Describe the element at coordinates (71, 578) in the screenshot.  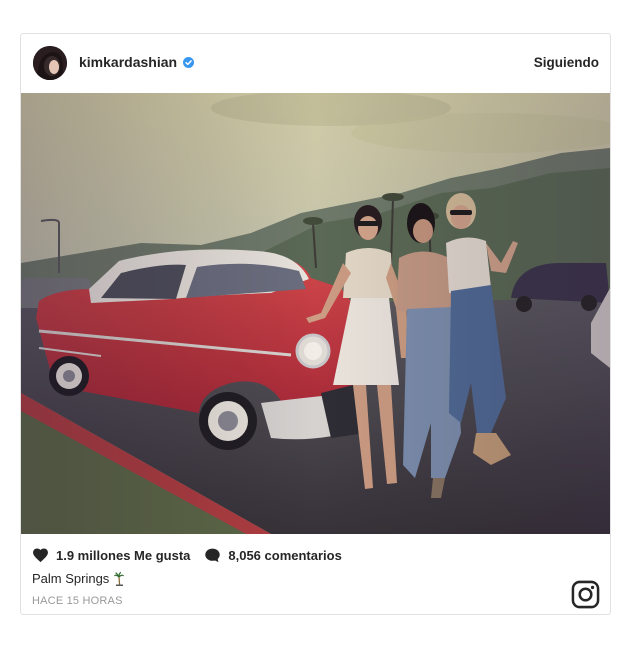
I see `caption-text: Palm Springs` at that location.